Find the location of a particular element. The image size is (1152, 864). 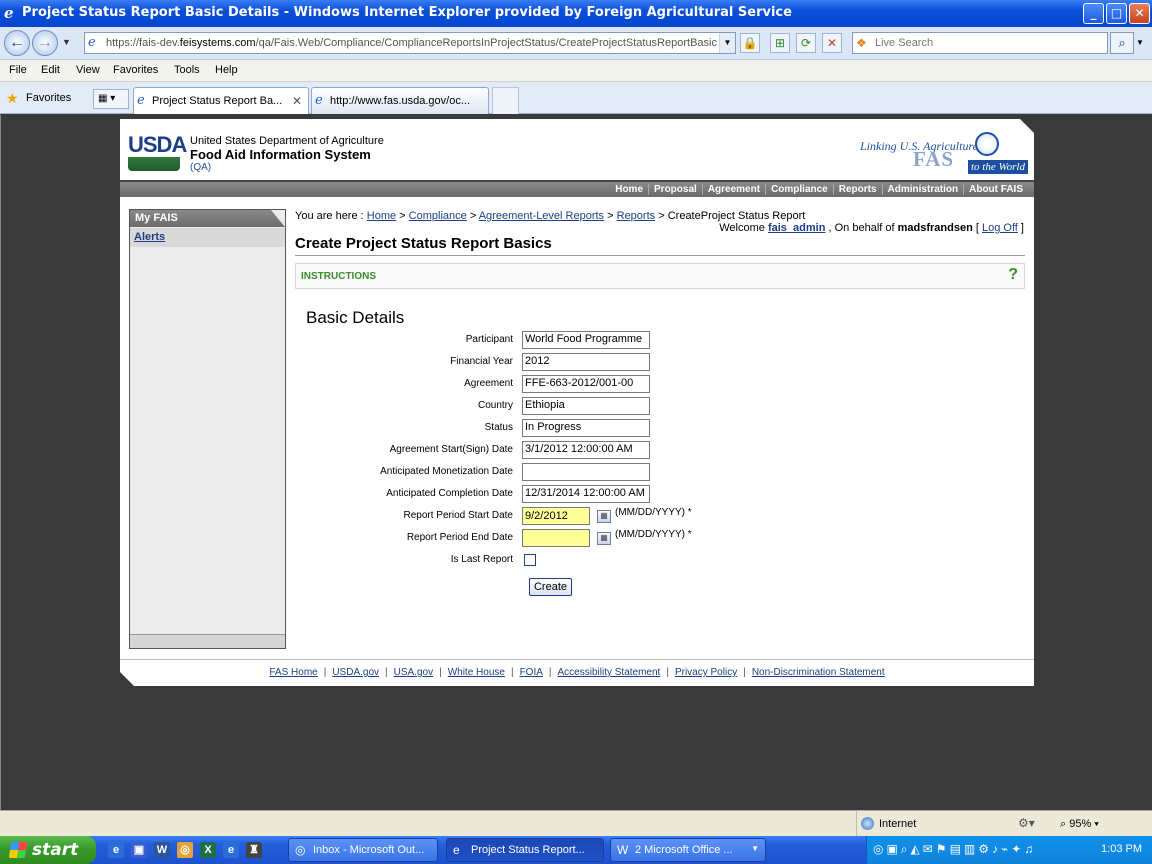

search-field: ❖ is located at coordinates (980, 43).